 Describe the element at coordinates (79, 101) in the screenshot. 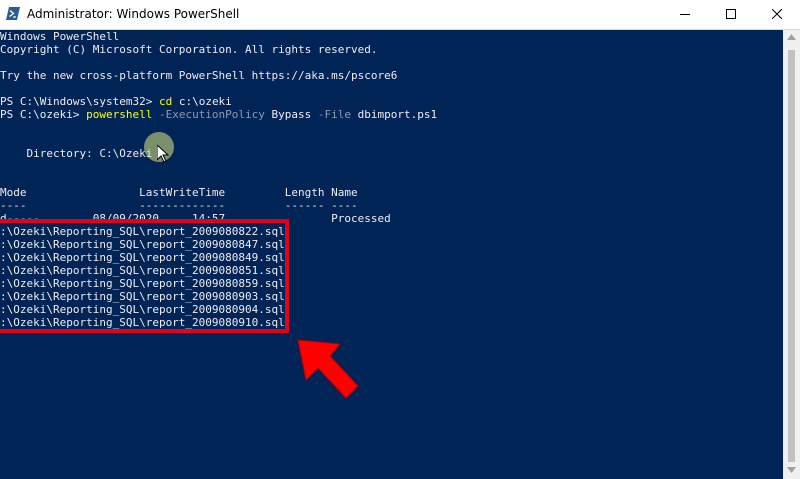

I see `prompt: PS C:\Windows\system32>` at that location.